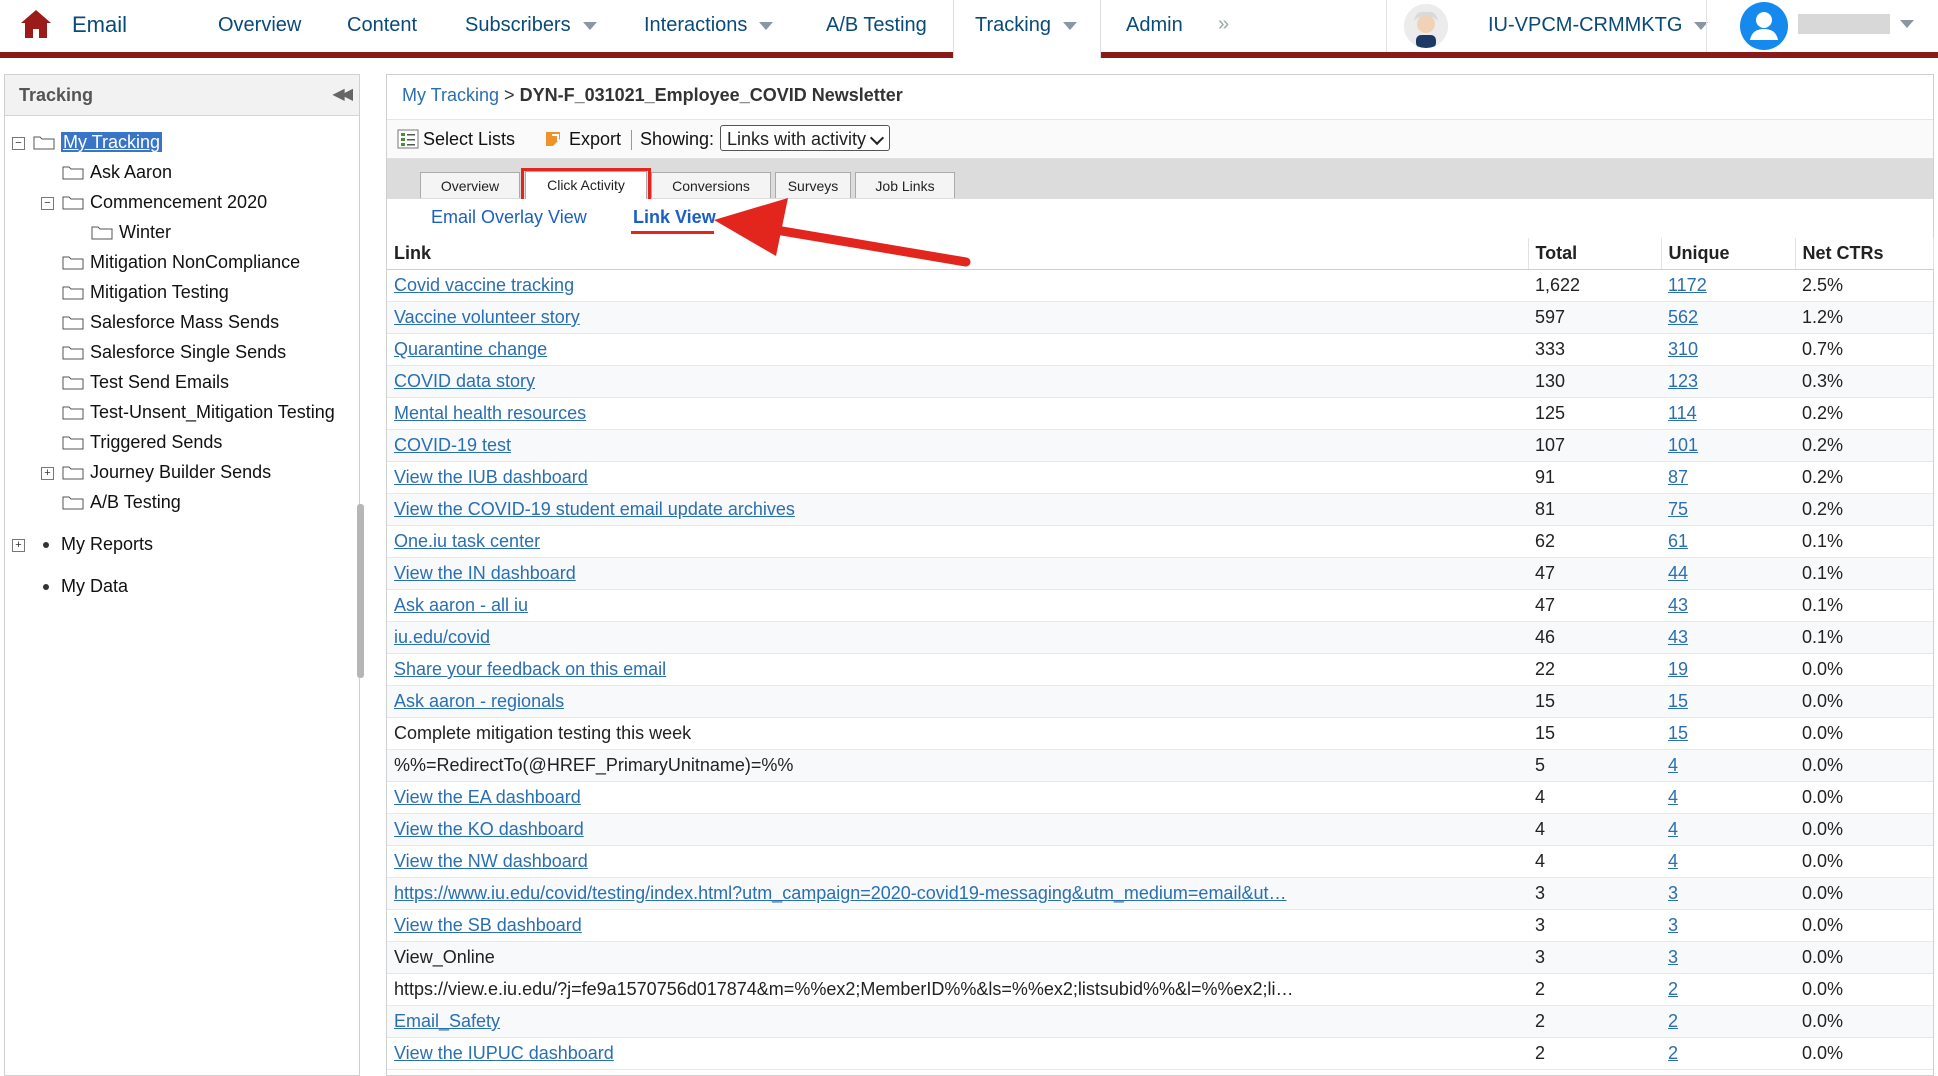 The height and width of the screenshot is (1076, 1938). What do you see at coordinates (1678, 541) in the screenshot?
I see `unique-count-link: 61` at bounding box center [1678, 541].